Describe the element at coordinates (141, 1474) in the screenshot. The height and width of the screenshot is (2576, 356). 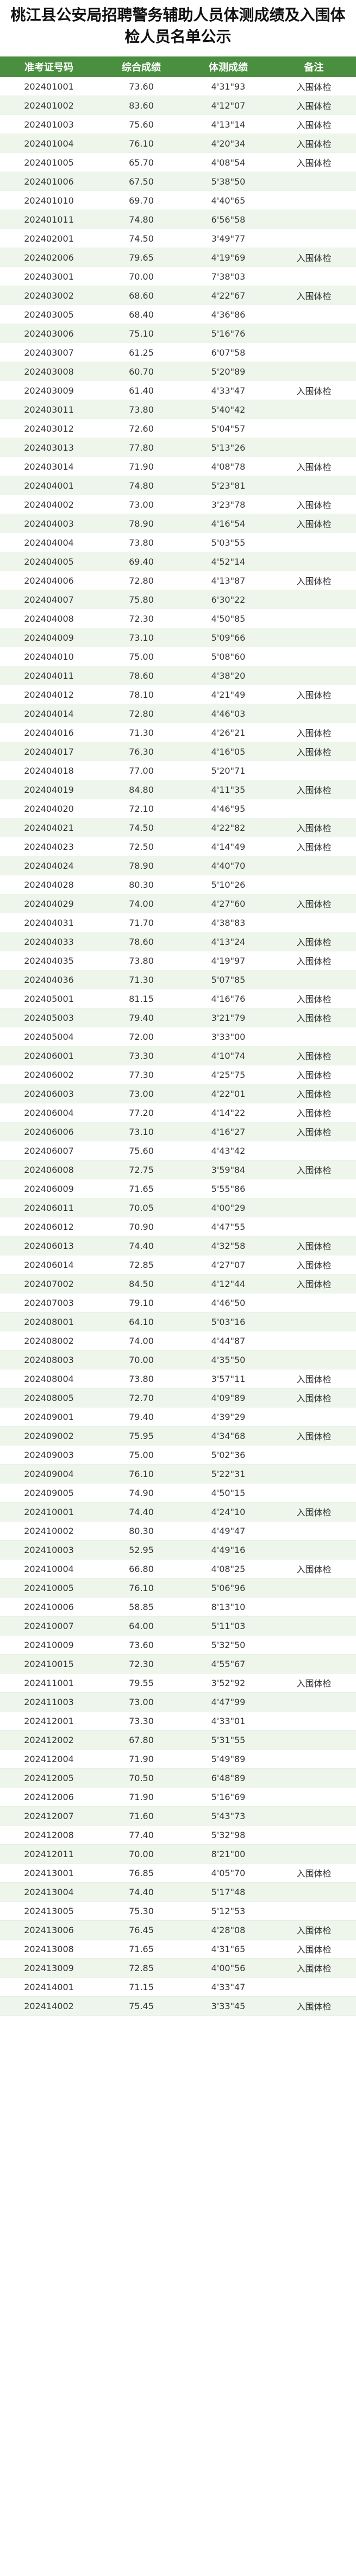
I see `cell-overall-score: 76.10` at that location.